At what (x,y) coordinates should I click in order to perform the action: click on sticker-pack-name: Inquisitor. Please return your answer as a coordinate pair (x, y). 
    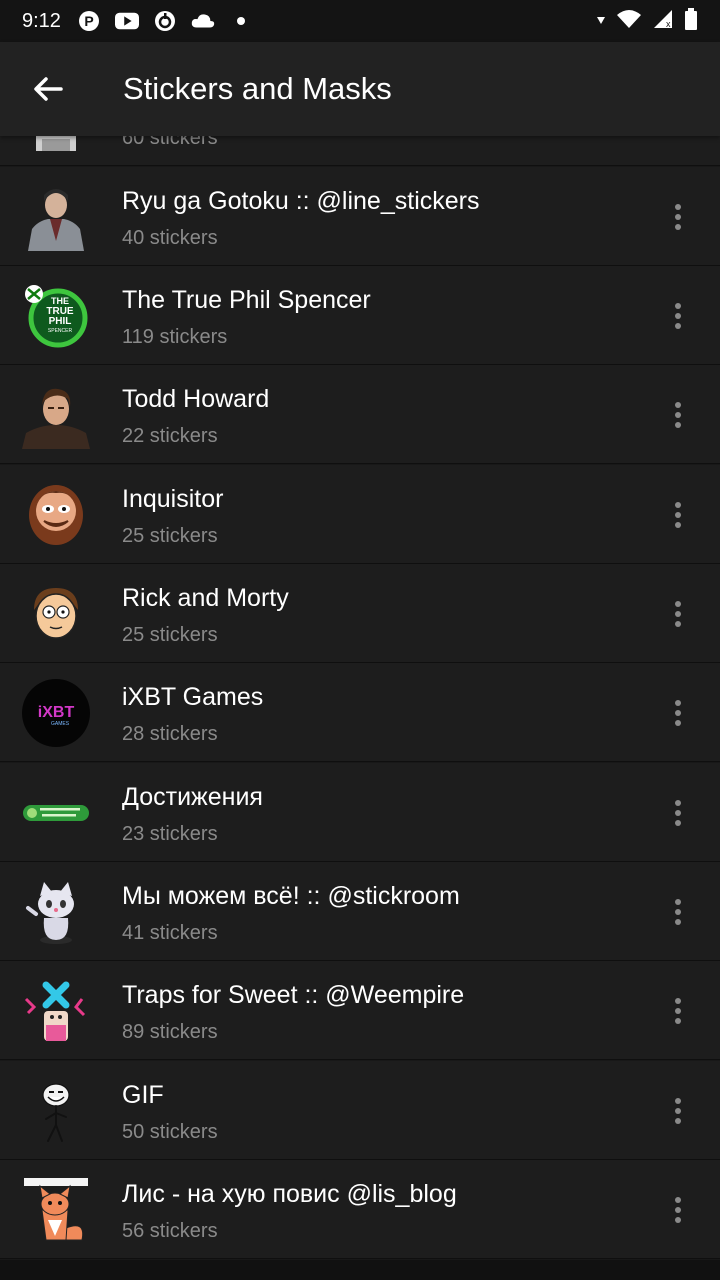
    Looking at the image, I should click on (173, 499).